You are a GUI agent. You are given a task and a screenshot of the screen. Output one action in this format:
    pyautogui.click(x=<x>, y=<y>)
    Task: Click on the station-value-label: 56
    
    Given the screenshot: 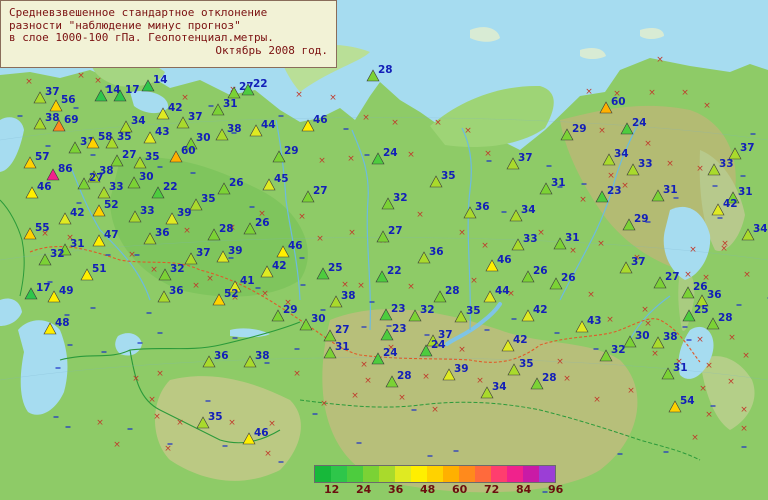 What is the action you would take?
    pyautogui.click(x=68, y=100)
    